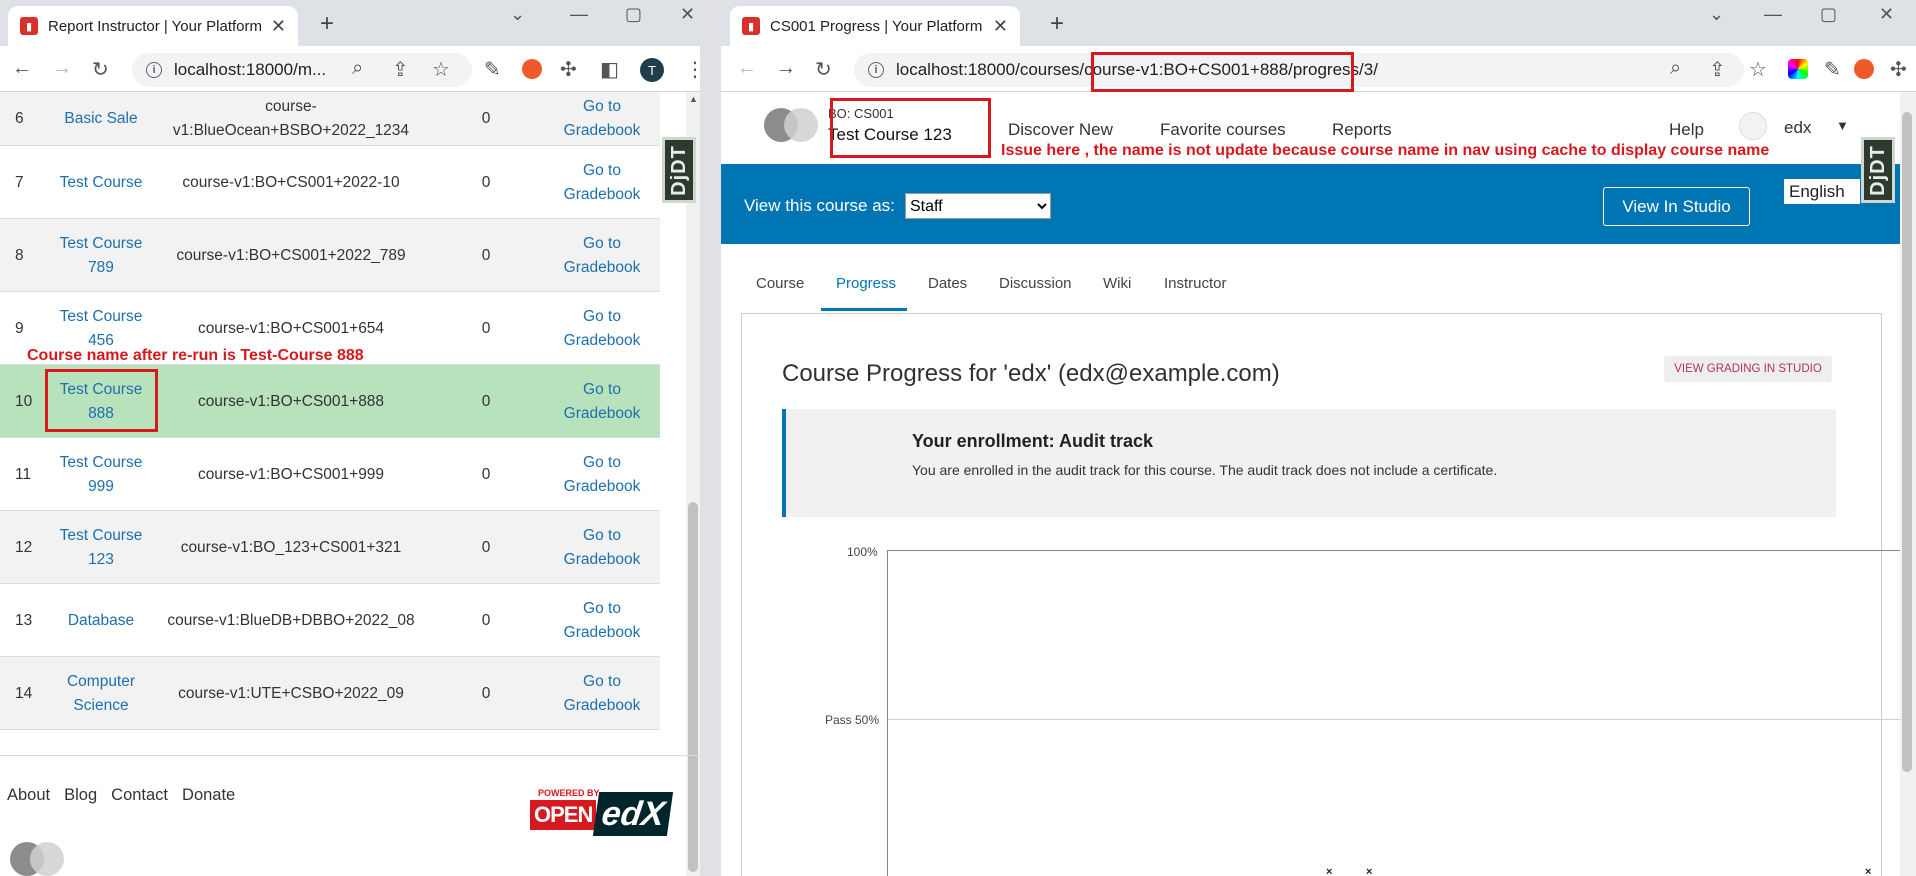 This screenshot has height=876, width=1916. What do you see at coordinates (1686, 130) in the screenshot?
I see `nav-help: Help` at bounding box center [1686, 130].